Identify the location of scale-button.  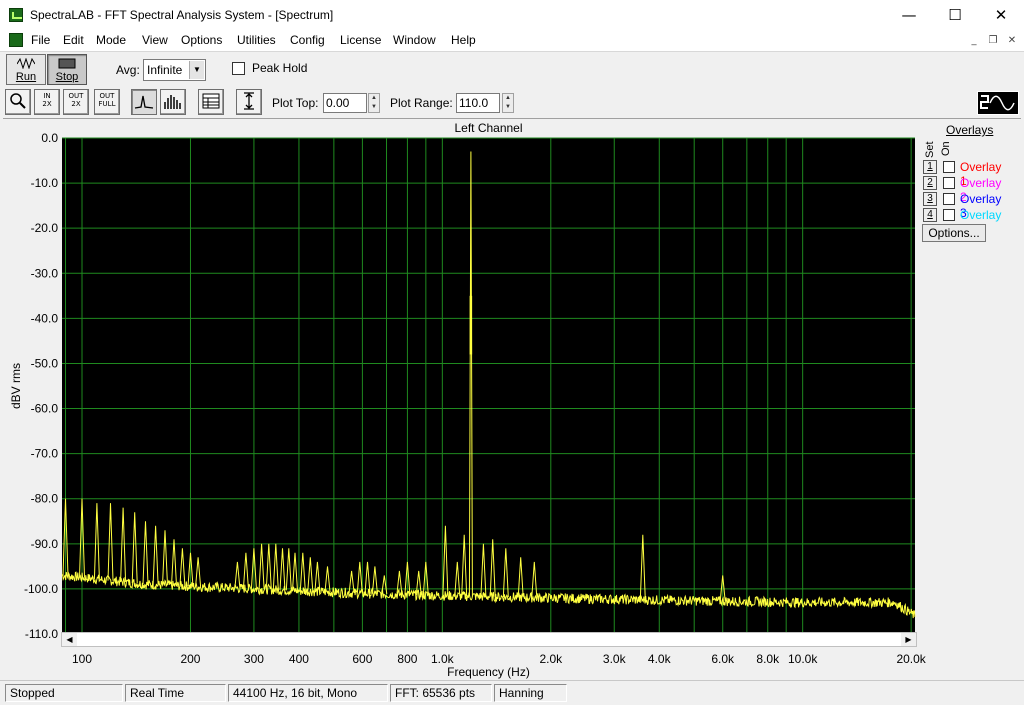
(249, 102).